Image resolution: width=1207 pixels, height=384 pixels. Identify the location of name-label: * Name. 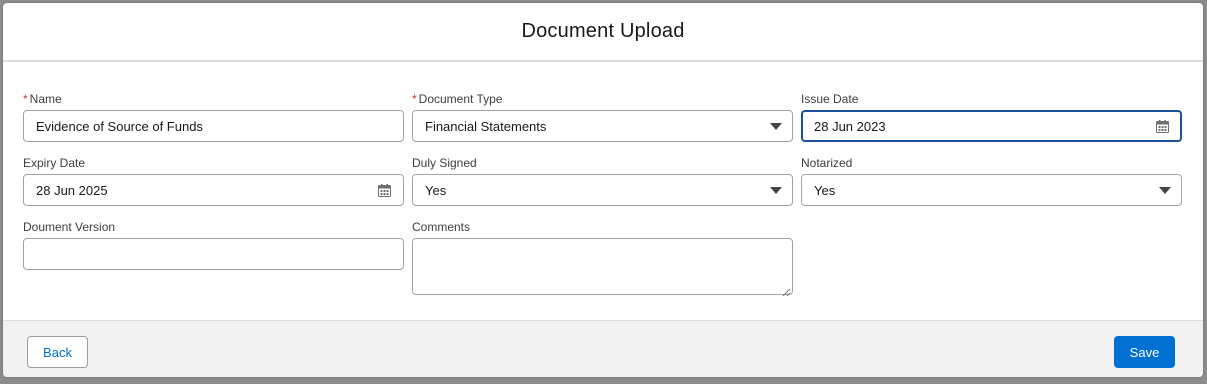
(42, 99).